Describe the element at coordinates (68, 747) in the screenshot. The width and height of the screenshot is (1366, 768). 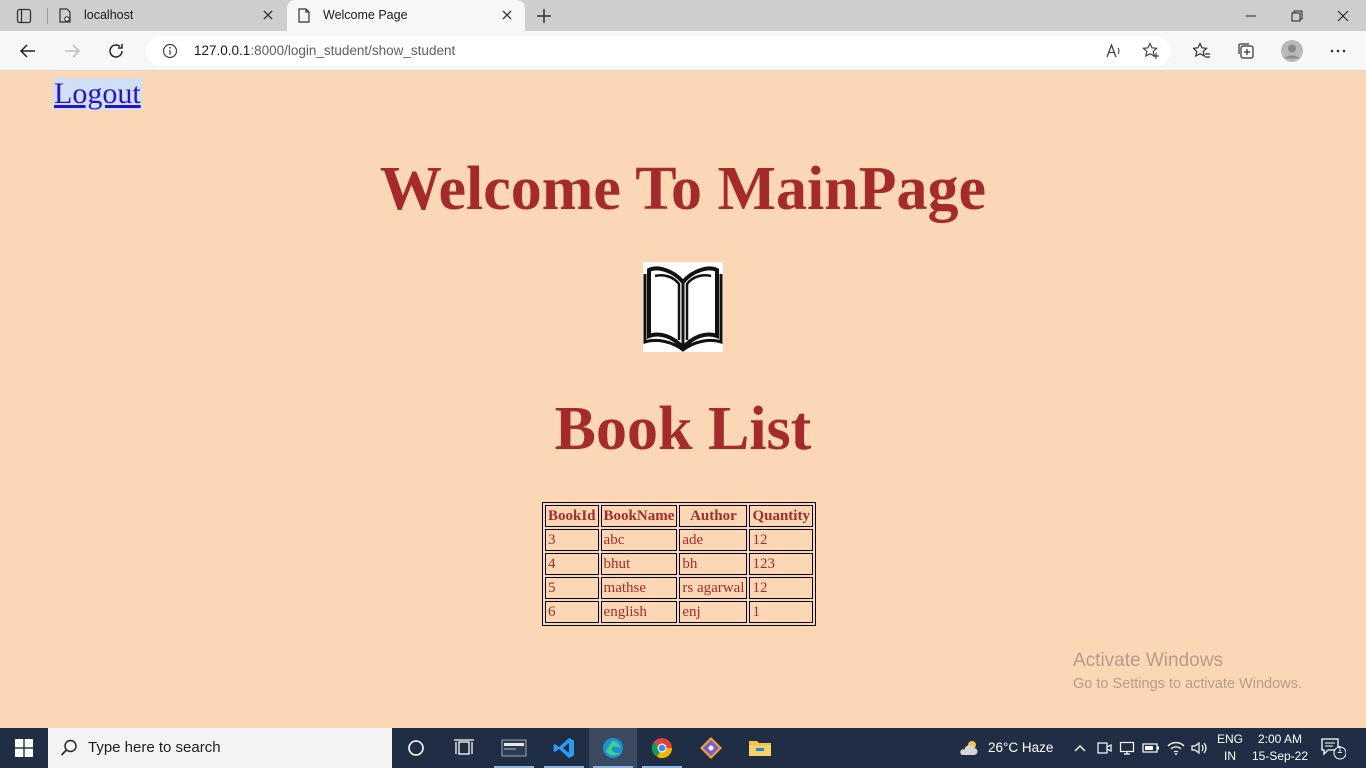
I see `search-icon` at that location.